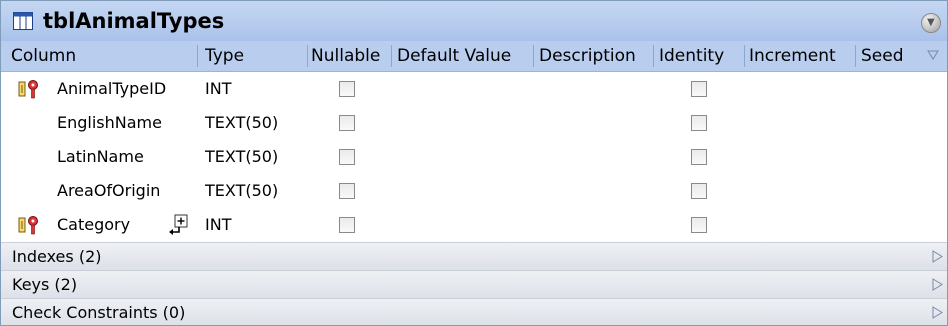 Image resolution: width=948 pixels, height=326 pixels. I want to click on table-title-bar: tblAnimalTypes ▼, so click(474, 21).